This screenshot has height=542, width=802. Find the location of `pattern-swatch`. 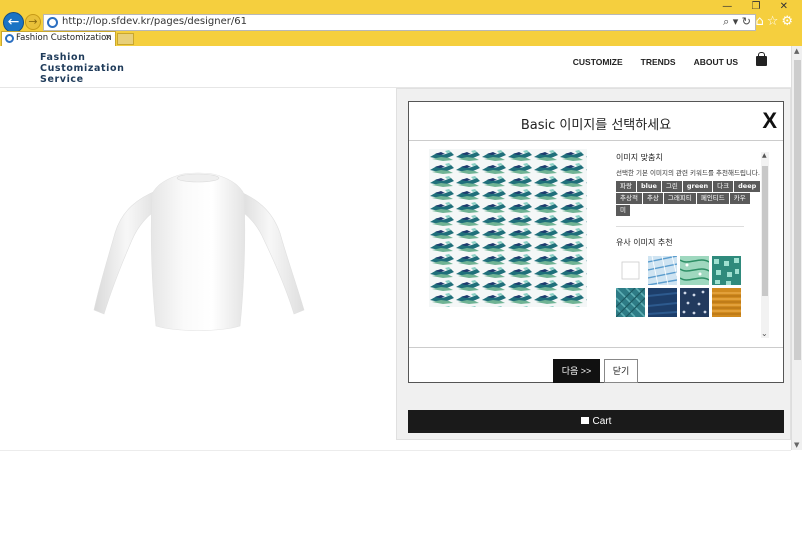

pattern-swatch is located at coordinates (508, 228).